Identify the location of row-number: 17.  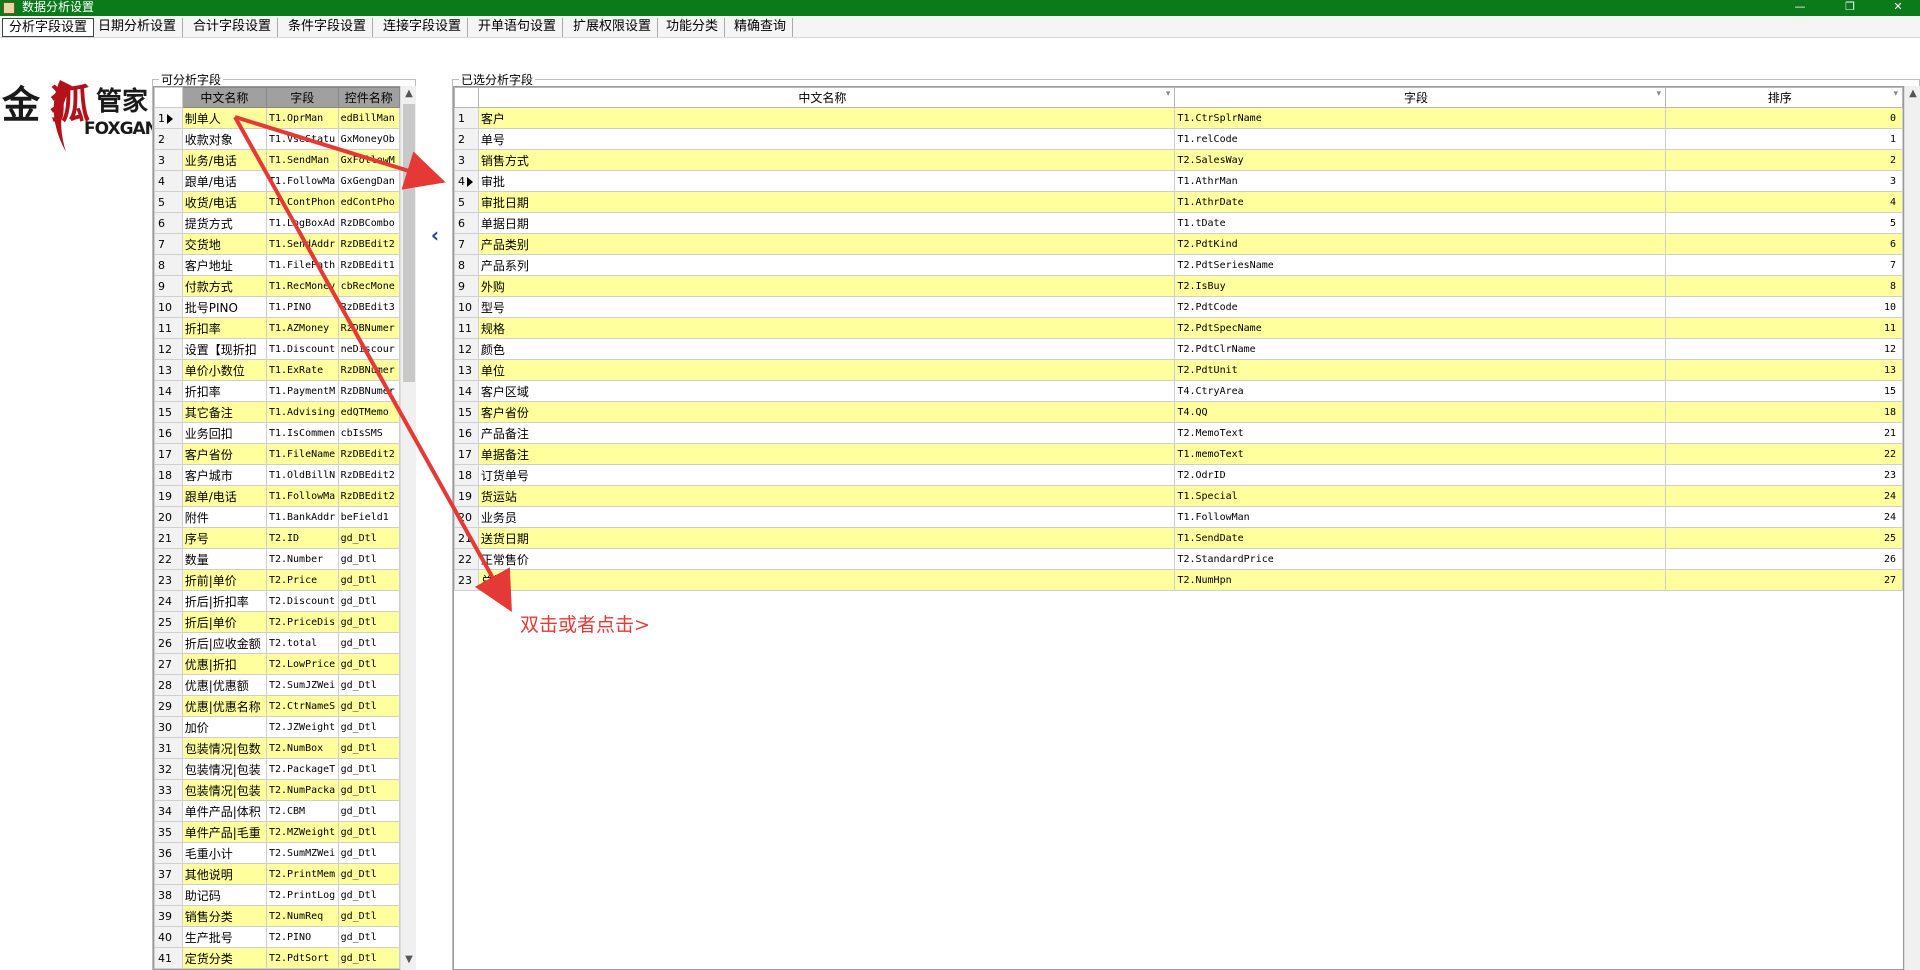
(466, 454).